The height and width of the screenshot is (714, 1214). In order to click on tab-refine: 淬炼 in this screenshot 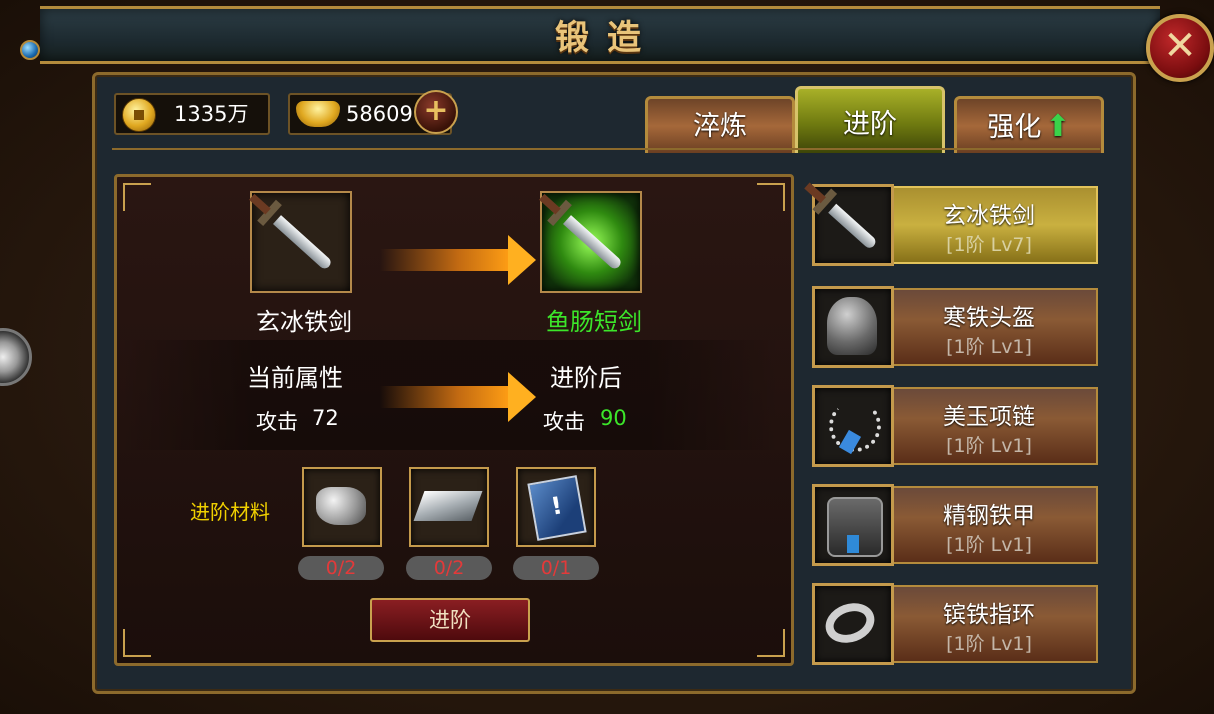, I will do `click(720, 124)`.